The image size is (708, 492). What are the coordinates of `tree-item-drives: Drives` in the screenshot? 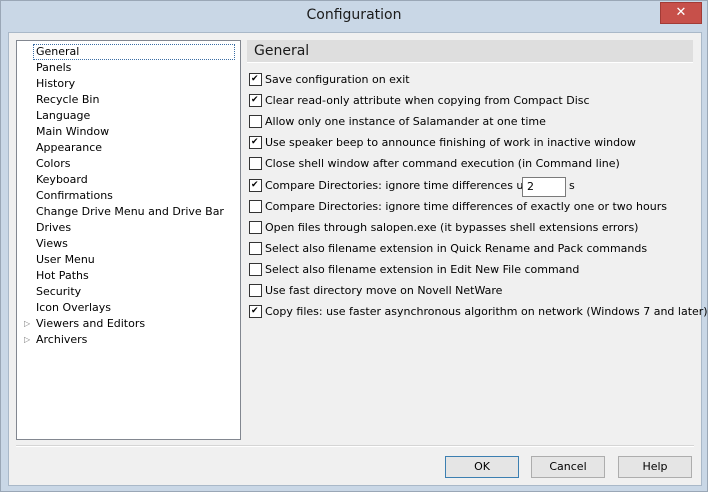 It's located at (53, 228).